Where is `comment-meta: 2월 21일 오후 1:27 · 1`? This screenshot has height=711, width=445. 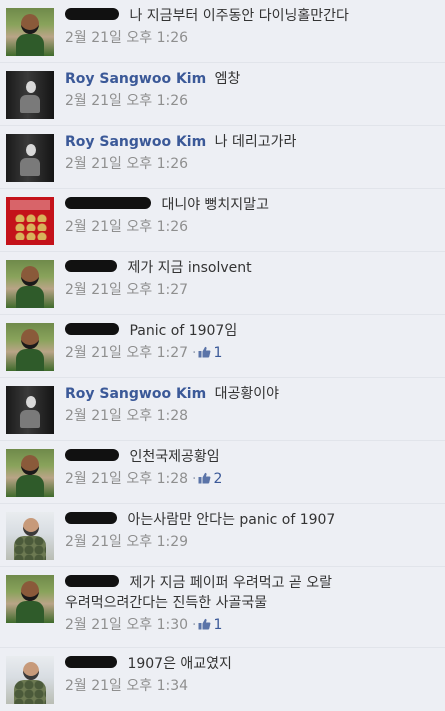
comment-meta: 2월 21일 오후 1:27 · 1 is located at coordinates (252, 353).